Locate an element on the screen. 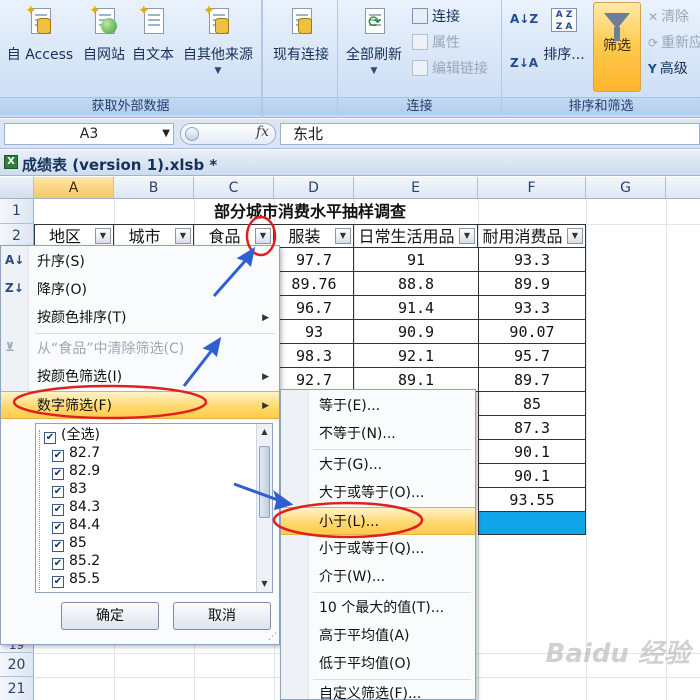 The height and width of the screenshot is (700, 700). table-cell: 93.3 is located at coordinates (532, 308).